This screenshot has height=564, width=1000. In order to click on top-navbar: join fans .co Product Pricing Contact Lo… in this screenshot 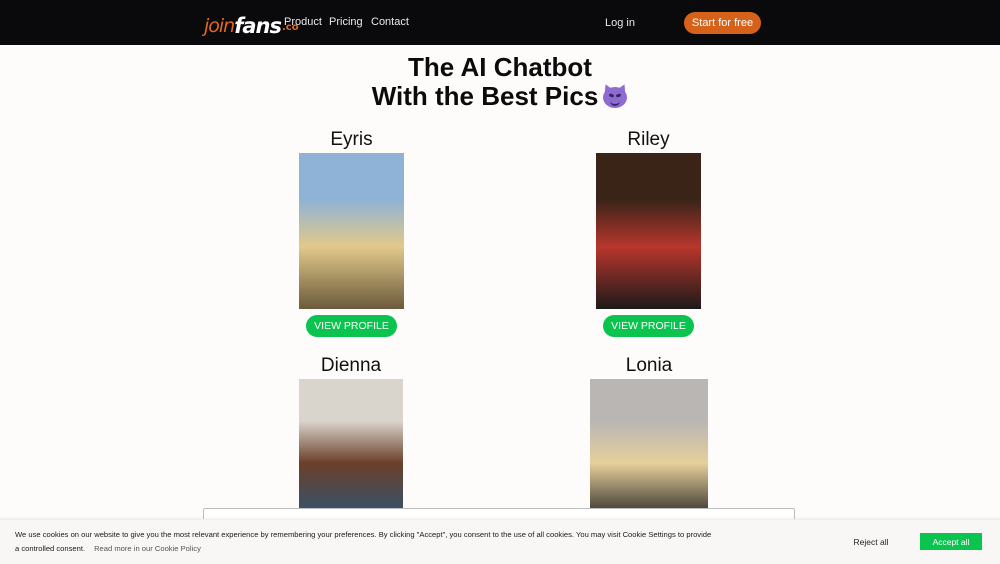, I will do `click(500, 22)`.